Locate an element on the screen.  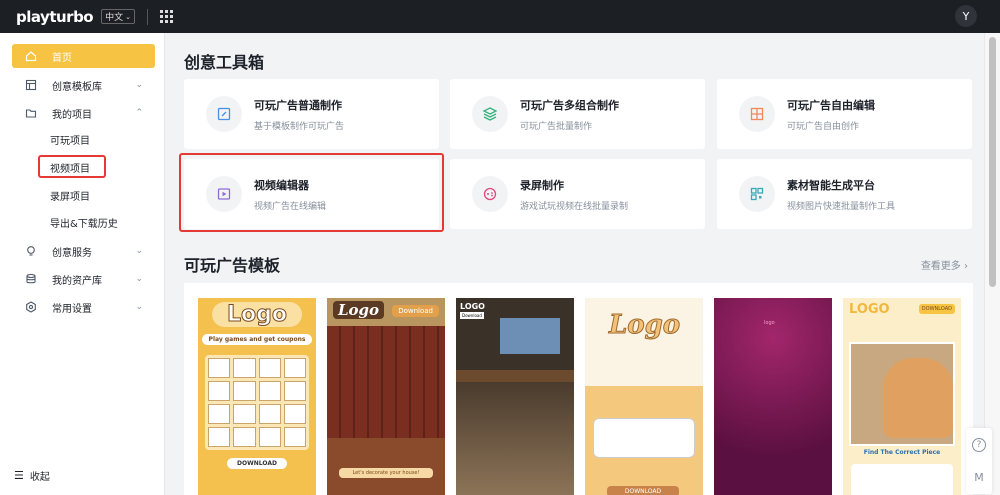
language-selector: 中文 ⌄ is located at coordinates (118, 16).